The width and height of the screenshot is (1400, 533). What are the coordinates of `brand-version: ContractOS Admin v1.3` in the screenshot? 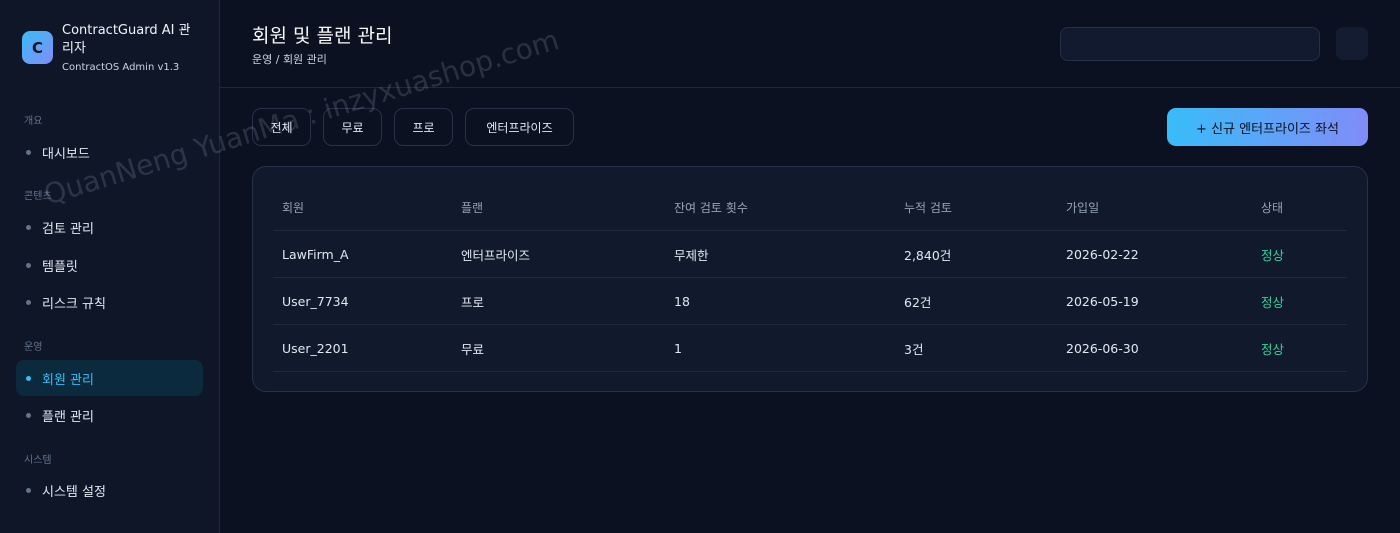 It's located at (121, 67).